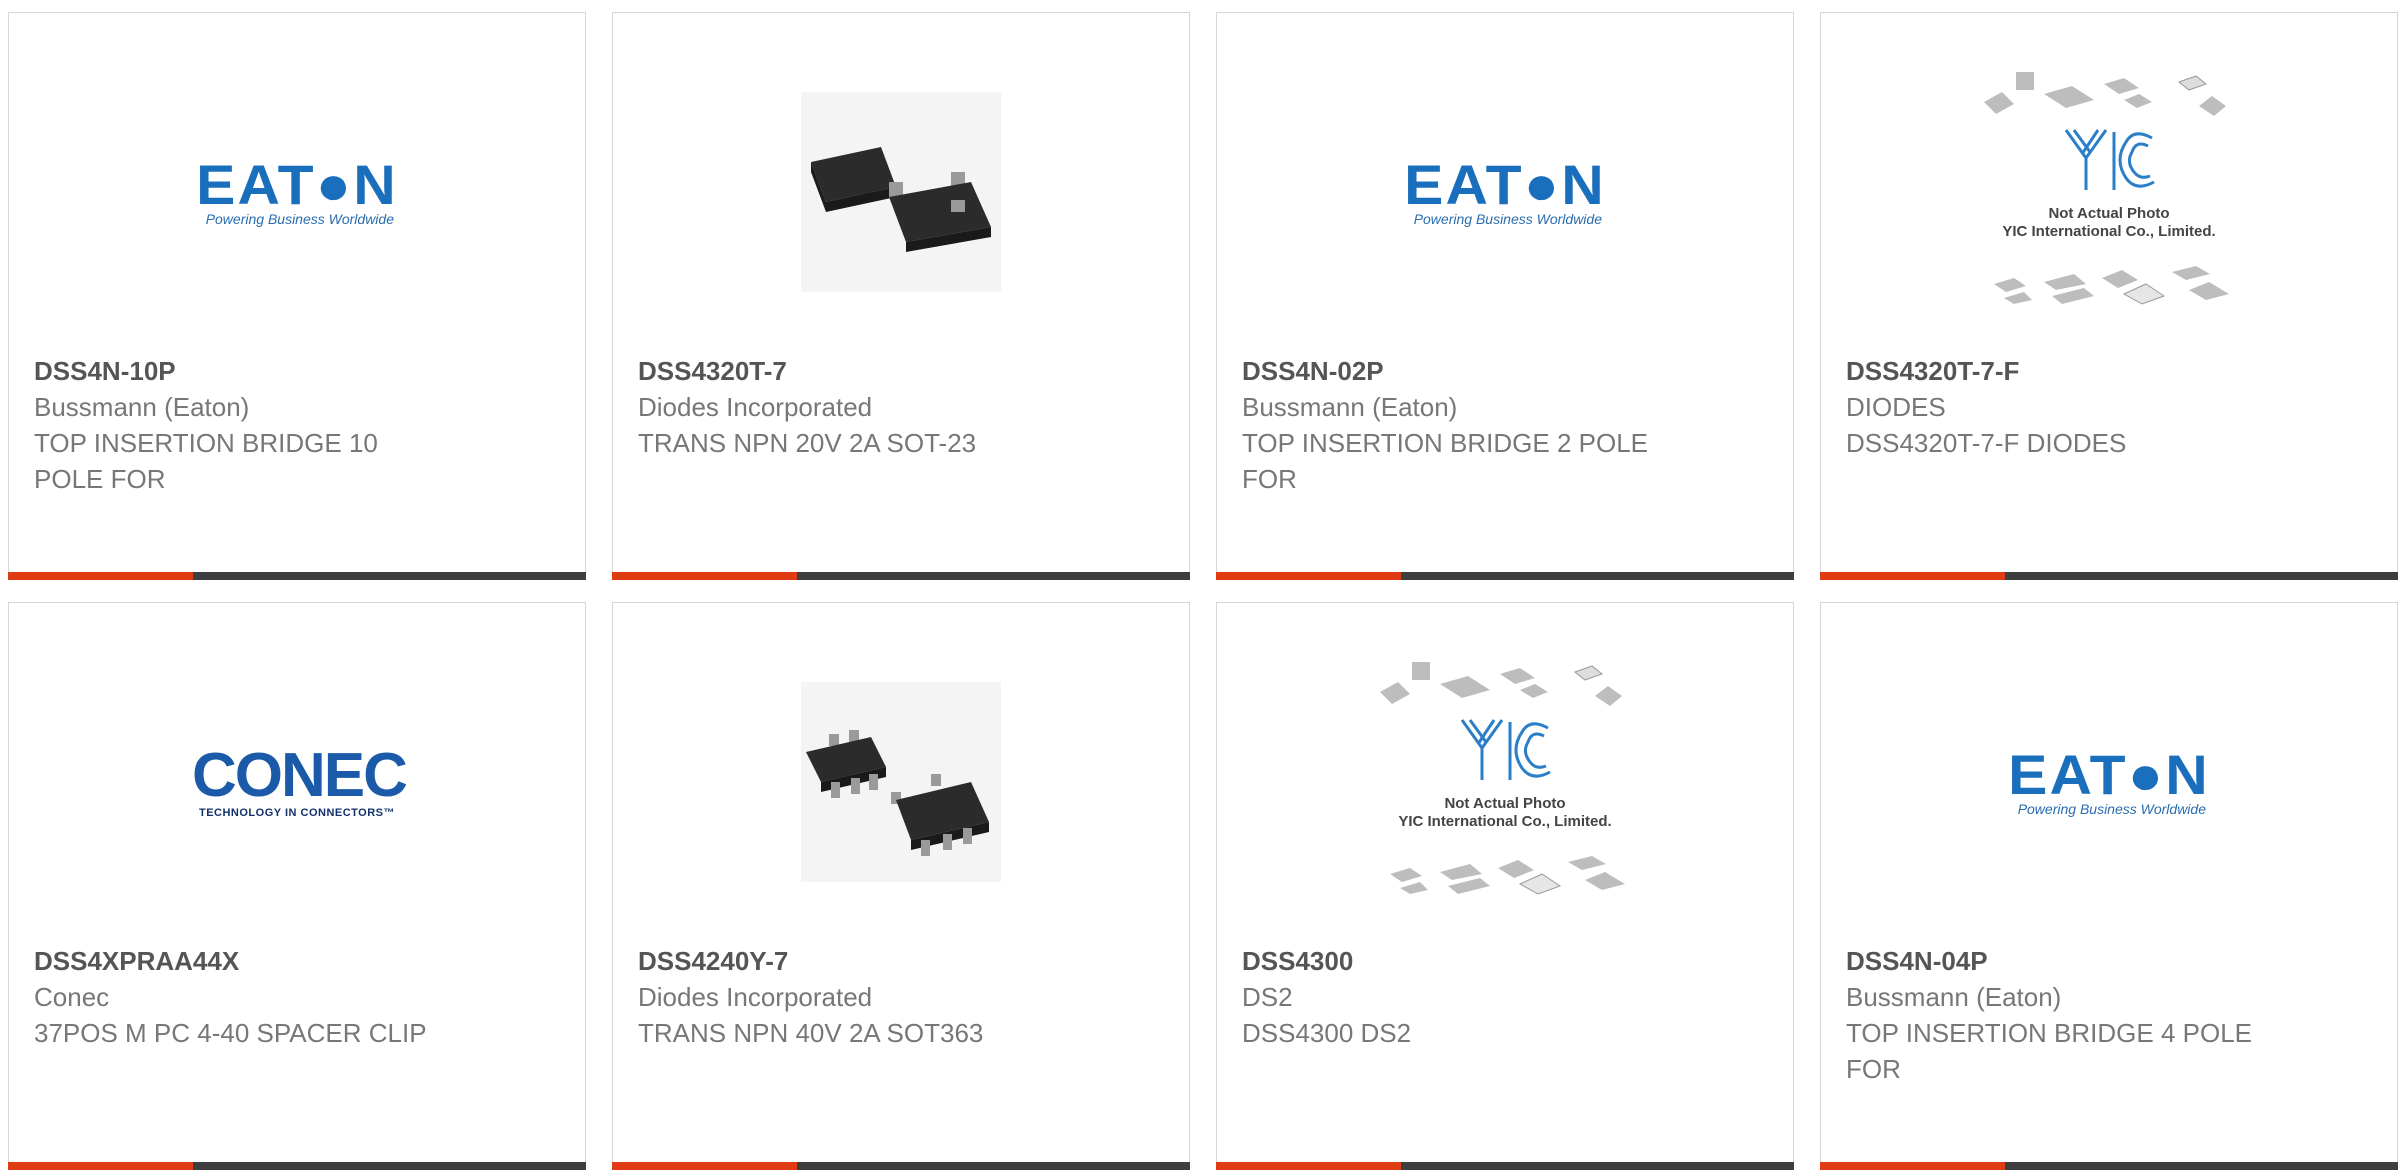  I want to click on description: TRANS NPN 20V 2A SOT-23, so click(807, 443).